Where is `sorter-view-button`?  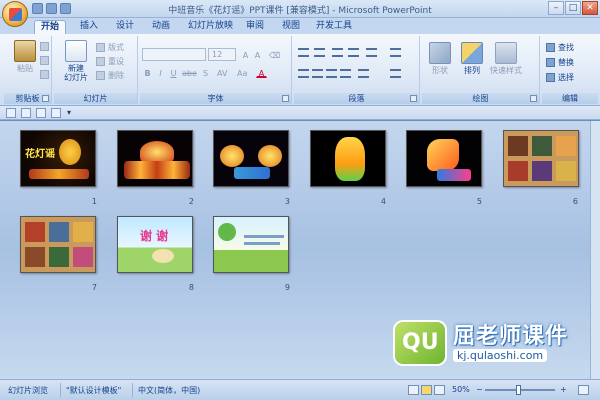
sorter-view-button is located at coordinates (426, 390).